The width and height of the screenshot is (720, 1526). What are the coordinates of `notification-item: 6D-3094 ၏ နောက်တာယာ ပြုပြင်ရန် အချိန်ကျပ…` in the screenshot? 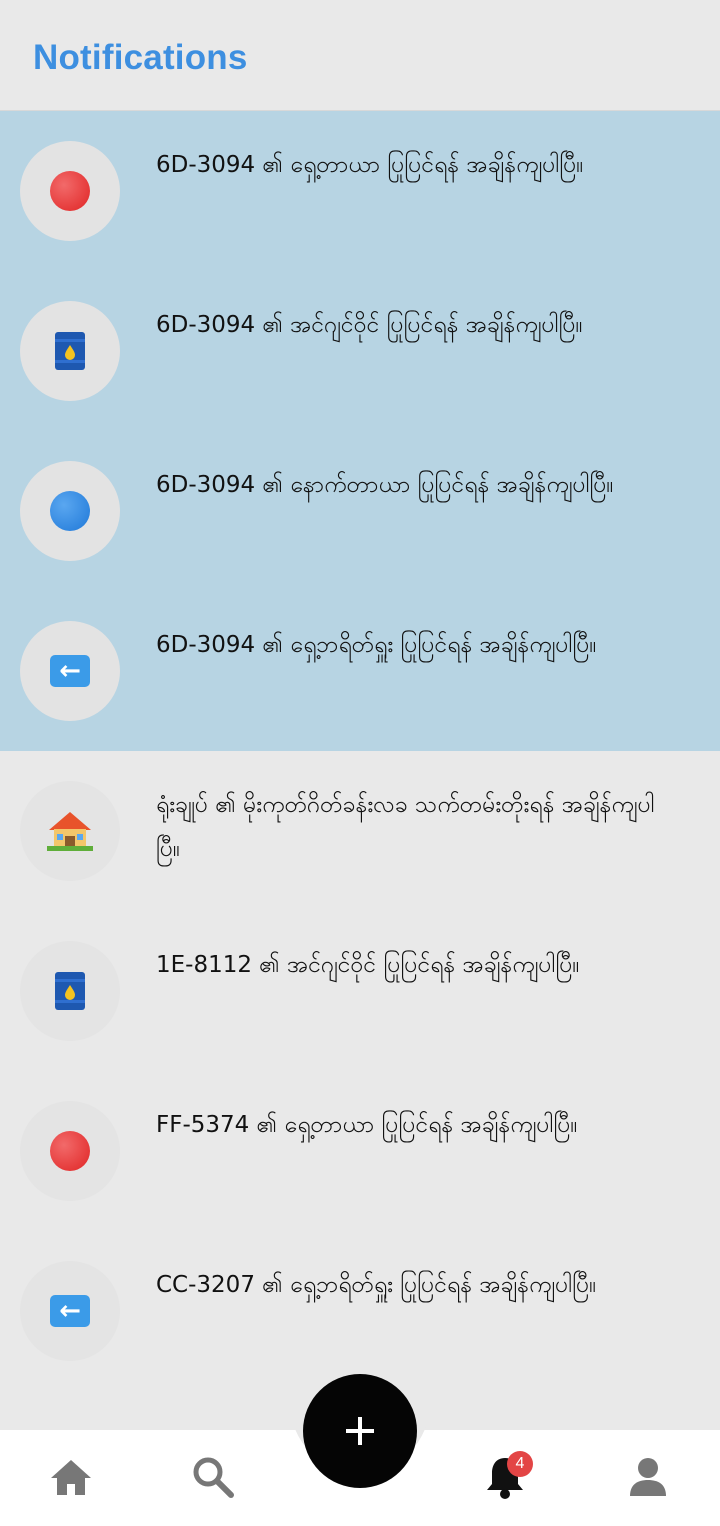 It's located at (360, 511).